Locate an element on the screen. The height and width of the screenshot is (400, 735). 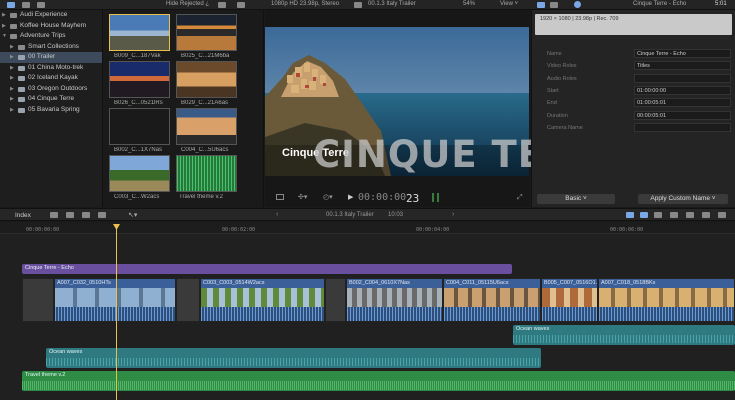
index-button: Index is located at coordinates (23, 215).